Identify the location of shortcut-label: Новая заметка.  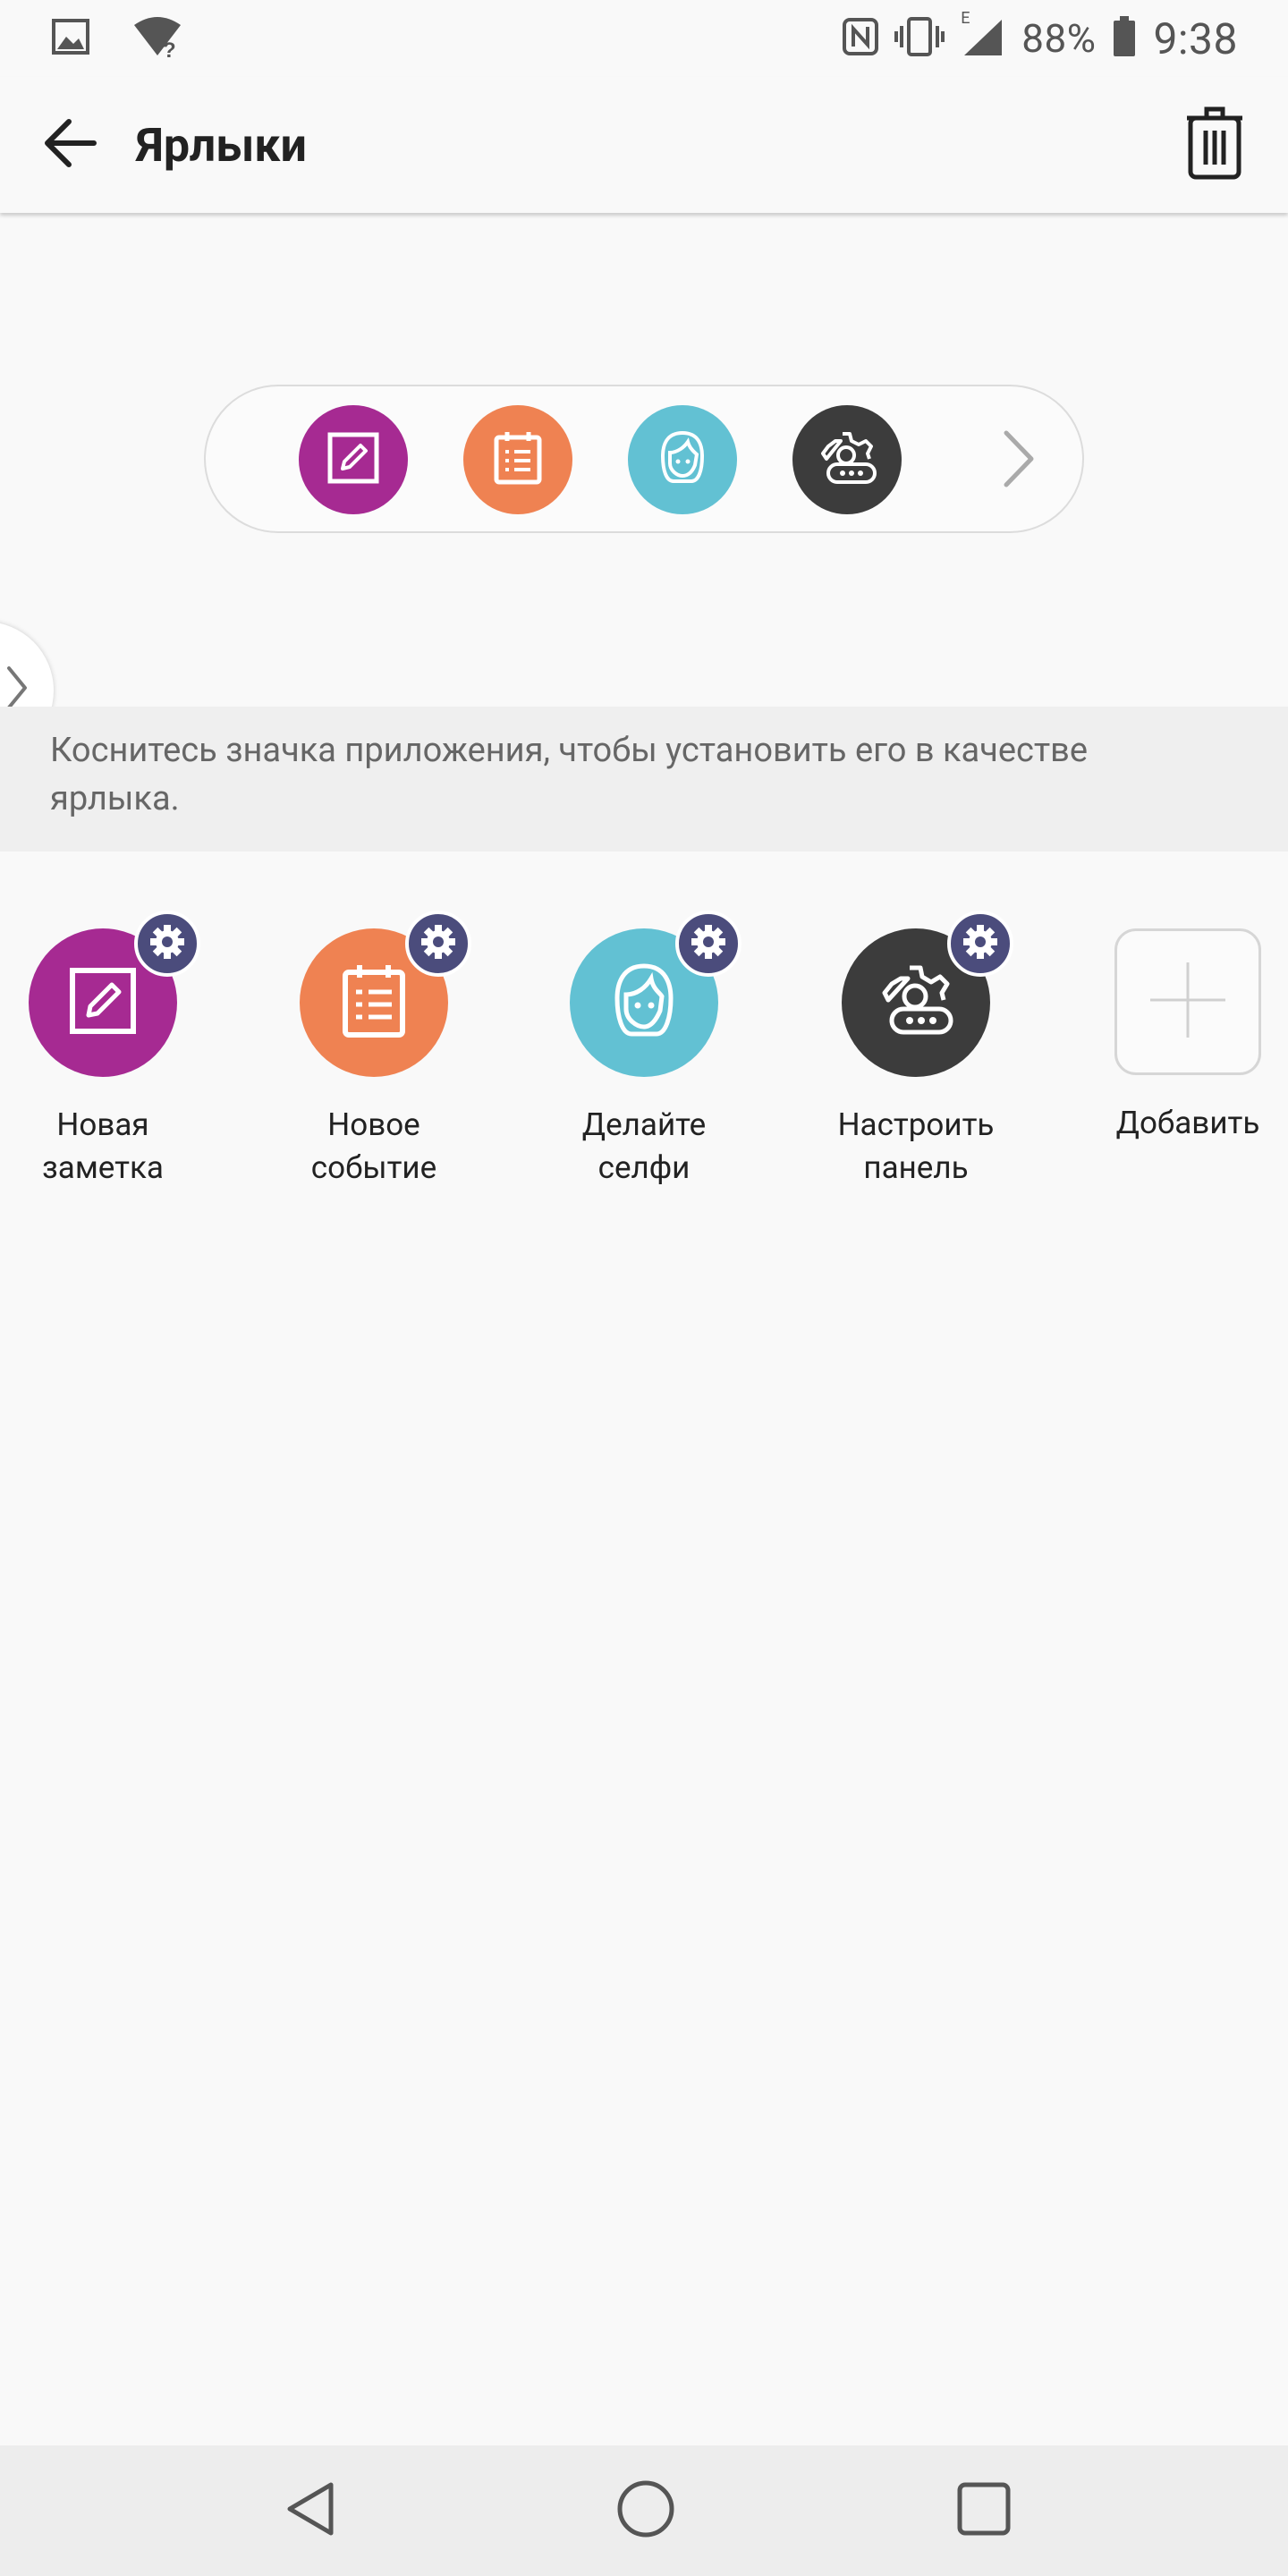
(103, 1146).